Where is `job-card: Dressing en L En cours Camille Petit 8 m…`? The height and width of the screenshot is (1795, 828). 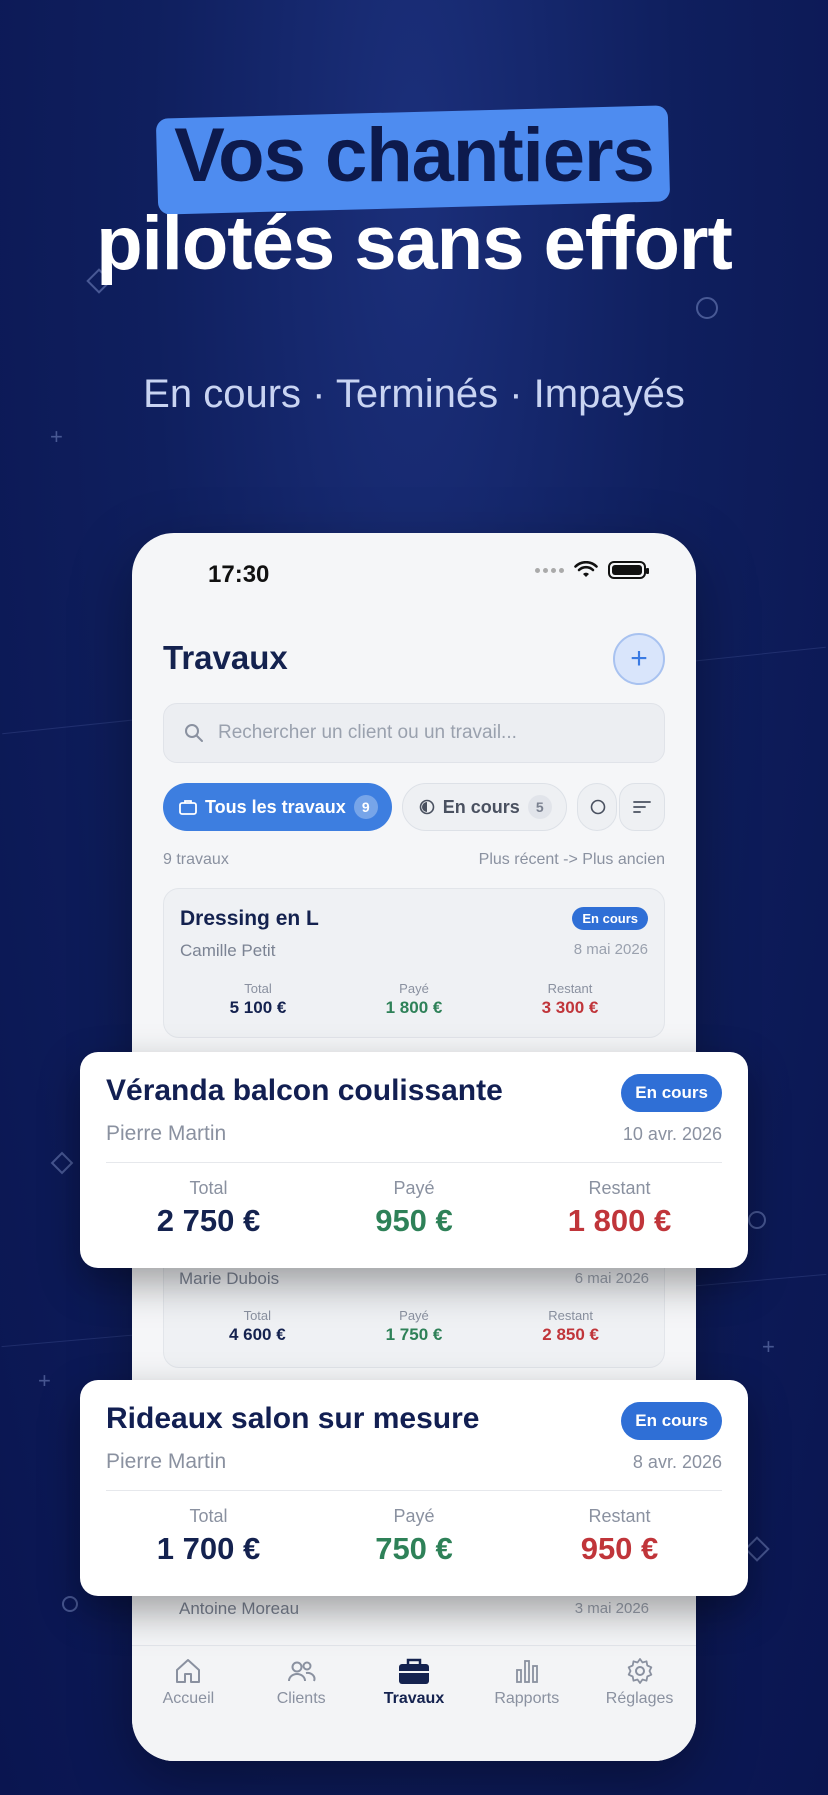
job-card: Dressing en L En cours Camille Petit 8 m… is located at coordinates (414, 963).